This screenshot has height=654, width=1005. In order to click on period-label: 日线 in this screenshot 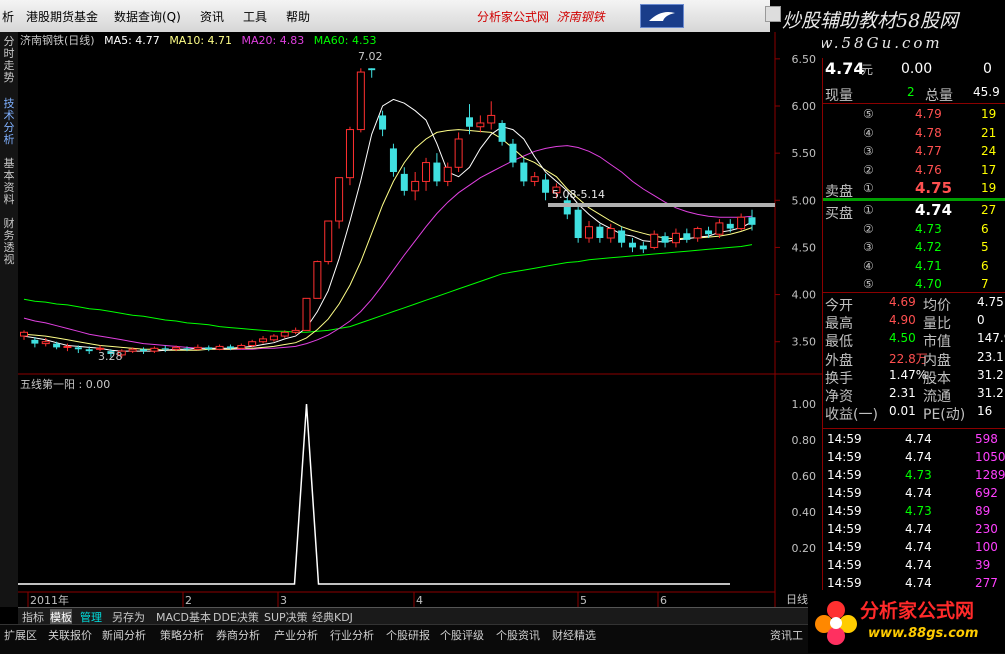, I will do `click(797, 599)`.